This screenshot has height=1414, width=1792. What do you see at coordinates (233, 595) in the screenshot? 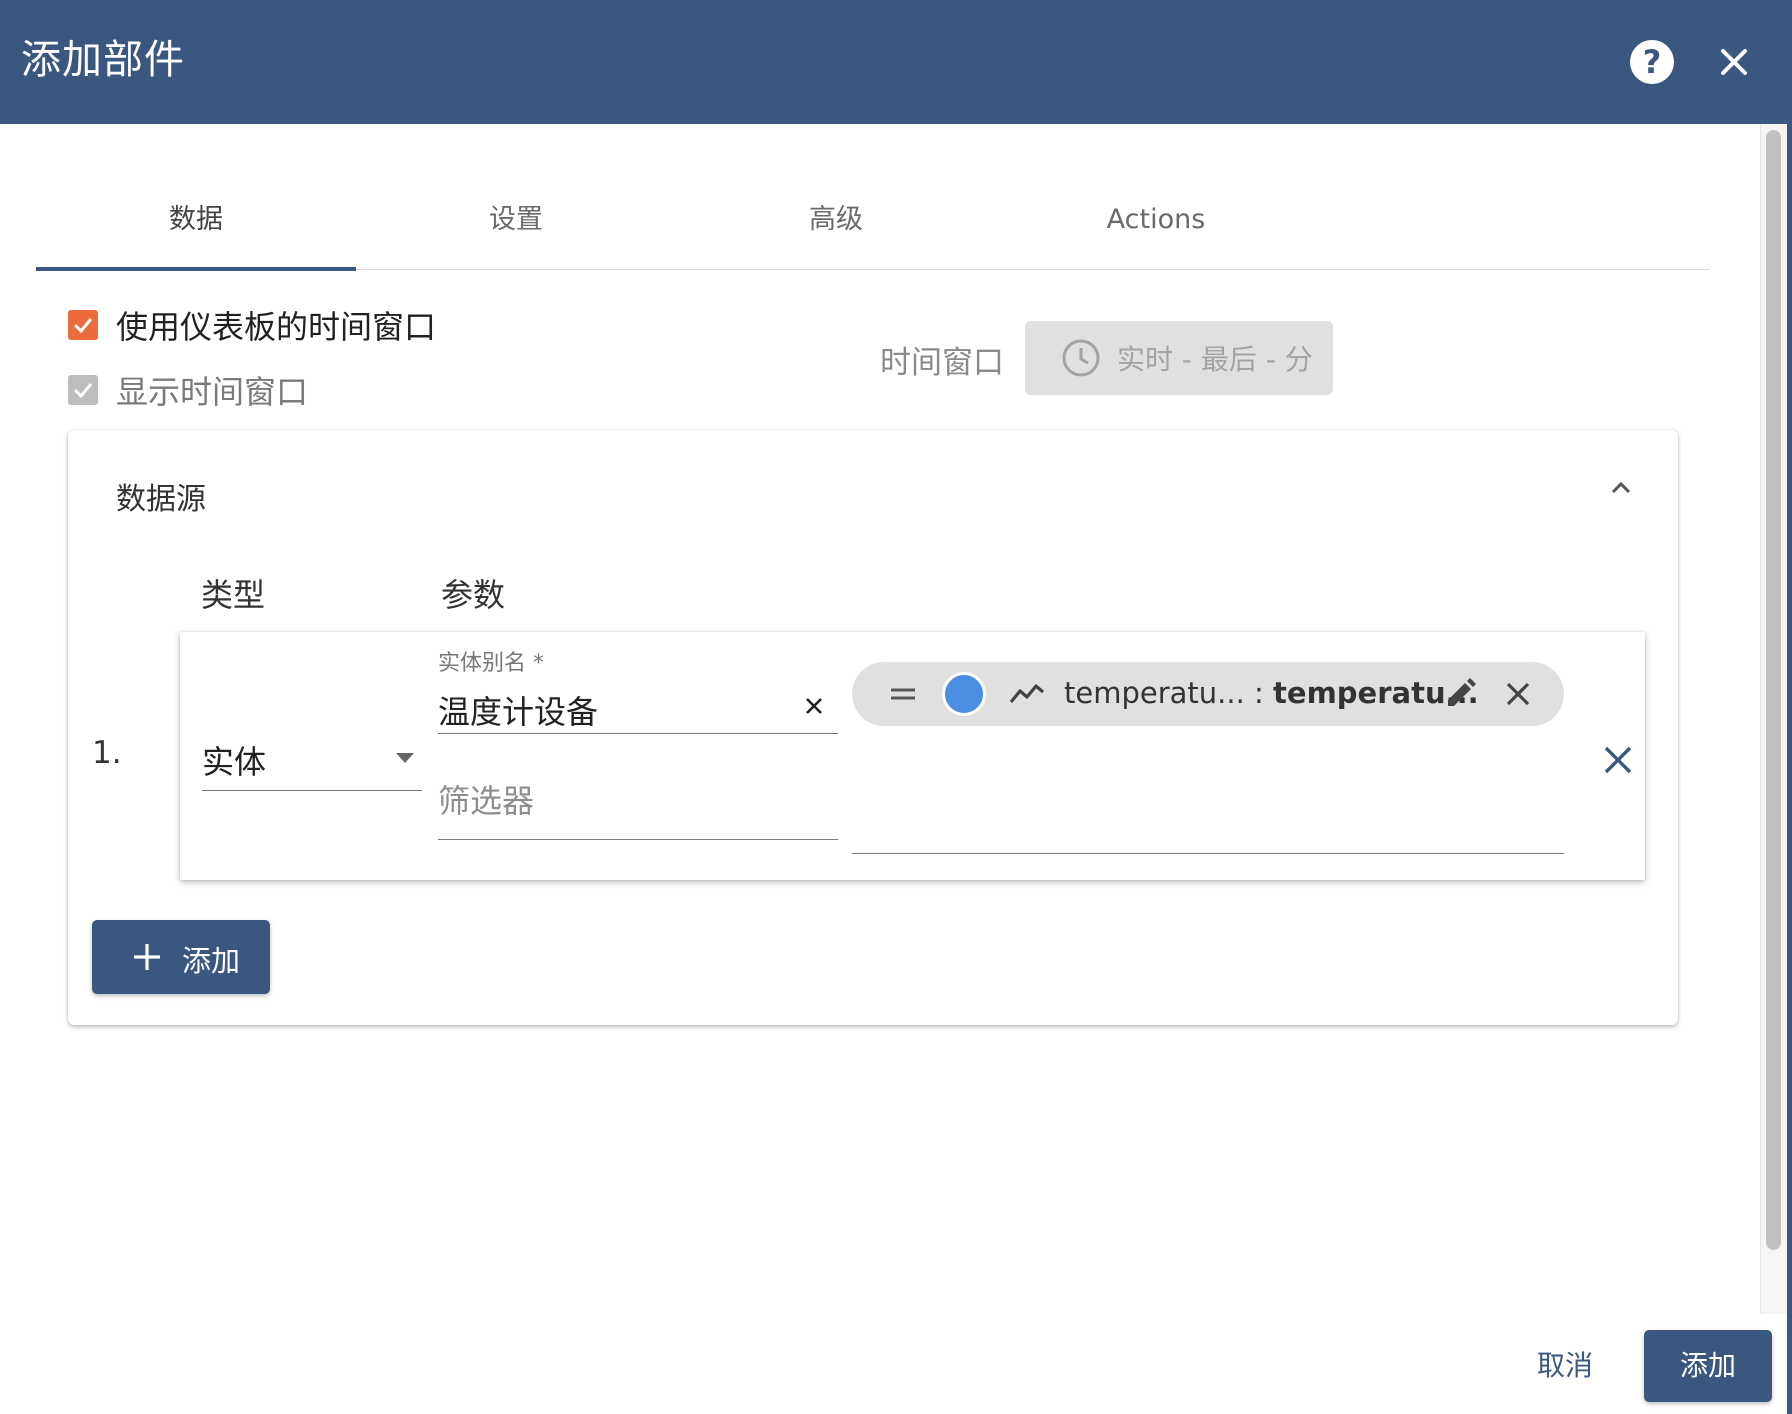
I see `column-header-type: 类型` at bounding box center [233, 595].